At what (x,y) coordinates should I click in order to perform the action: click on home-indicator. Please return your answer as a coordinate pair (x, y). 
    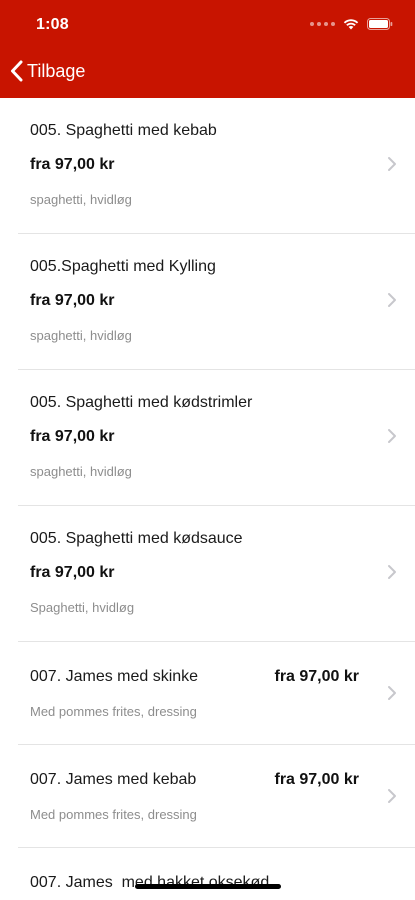
    Looking at the image, I should click on (208, 886).